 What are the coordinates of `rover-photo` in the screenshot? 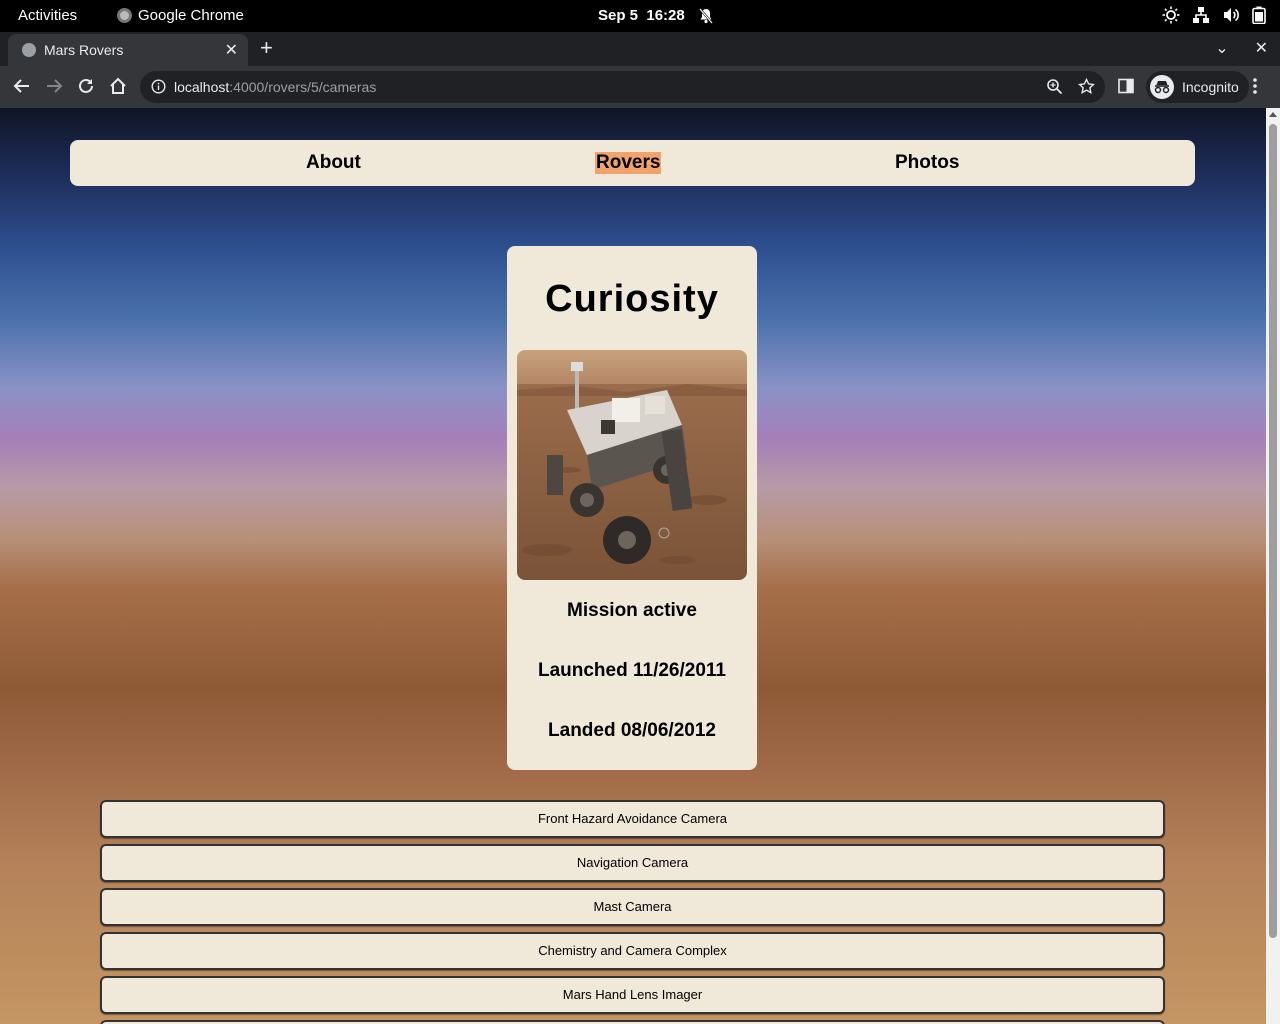 It's located at (632, 465).